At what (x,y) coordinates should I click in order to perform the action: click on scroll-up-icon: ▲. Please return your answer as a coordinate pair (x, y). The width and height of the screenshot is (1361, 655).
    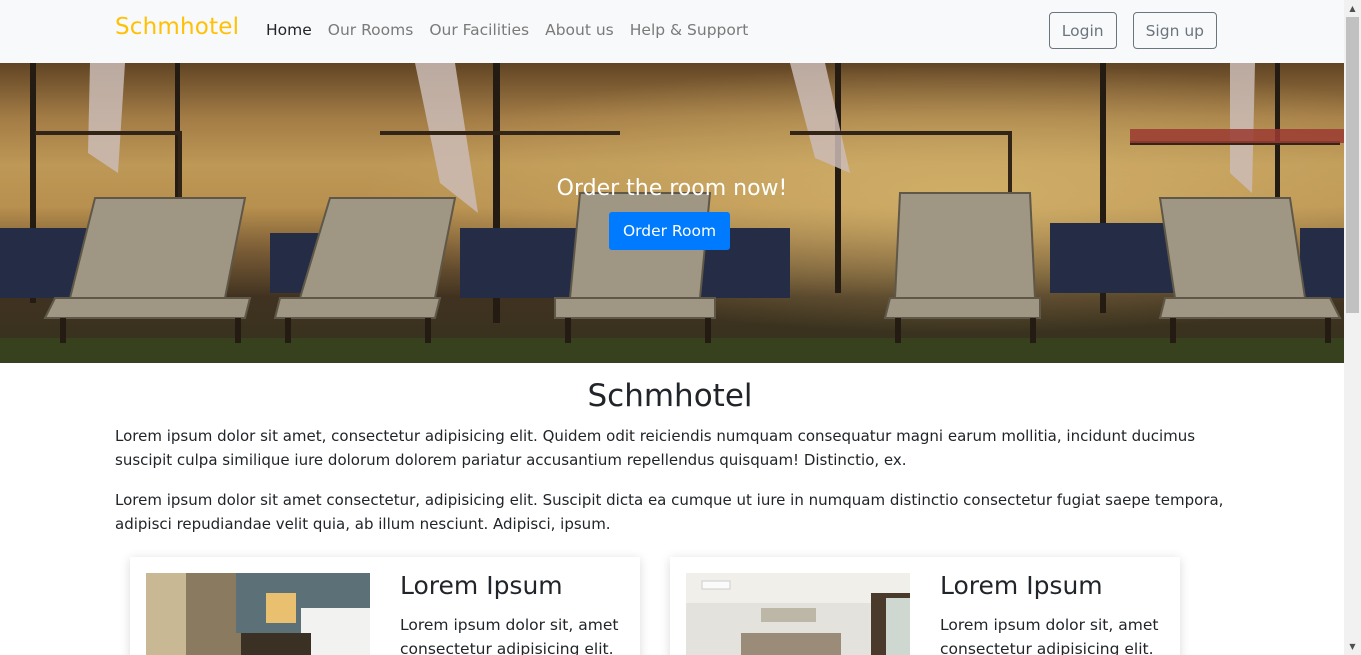
    Looking at the image, I should click on (1352, 8).